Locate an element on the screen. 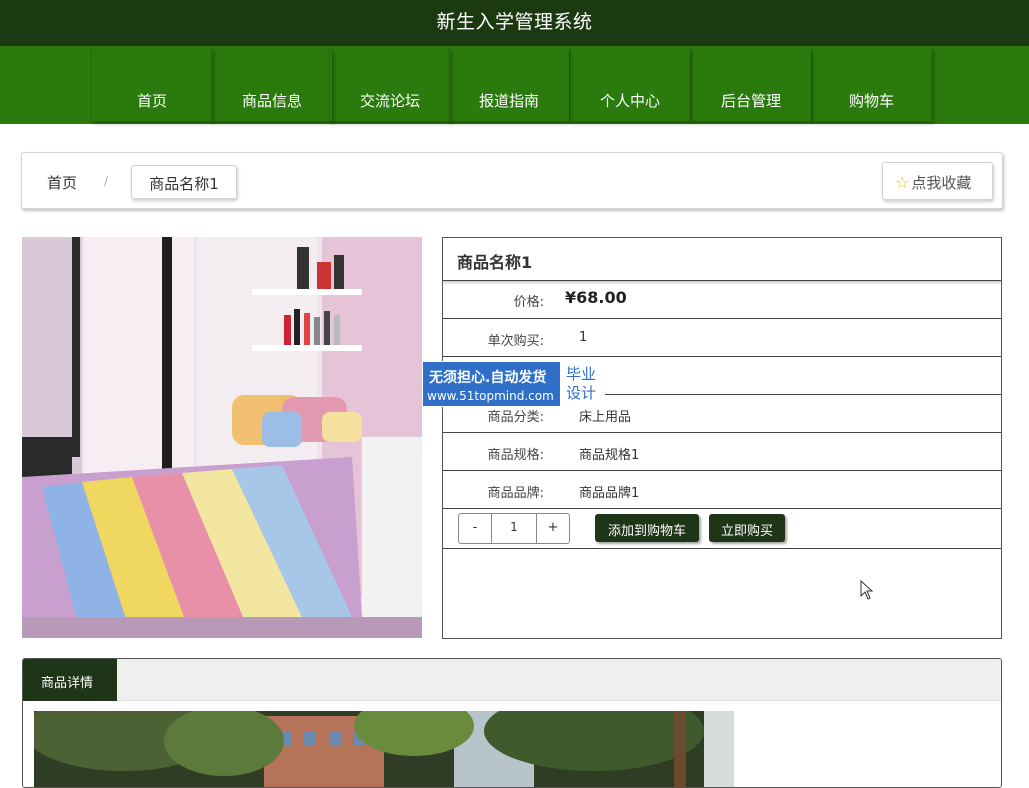 The height and width of the screenshot is (788, 1029). category-value: 床上用品 is located at coordinates (605, 417).